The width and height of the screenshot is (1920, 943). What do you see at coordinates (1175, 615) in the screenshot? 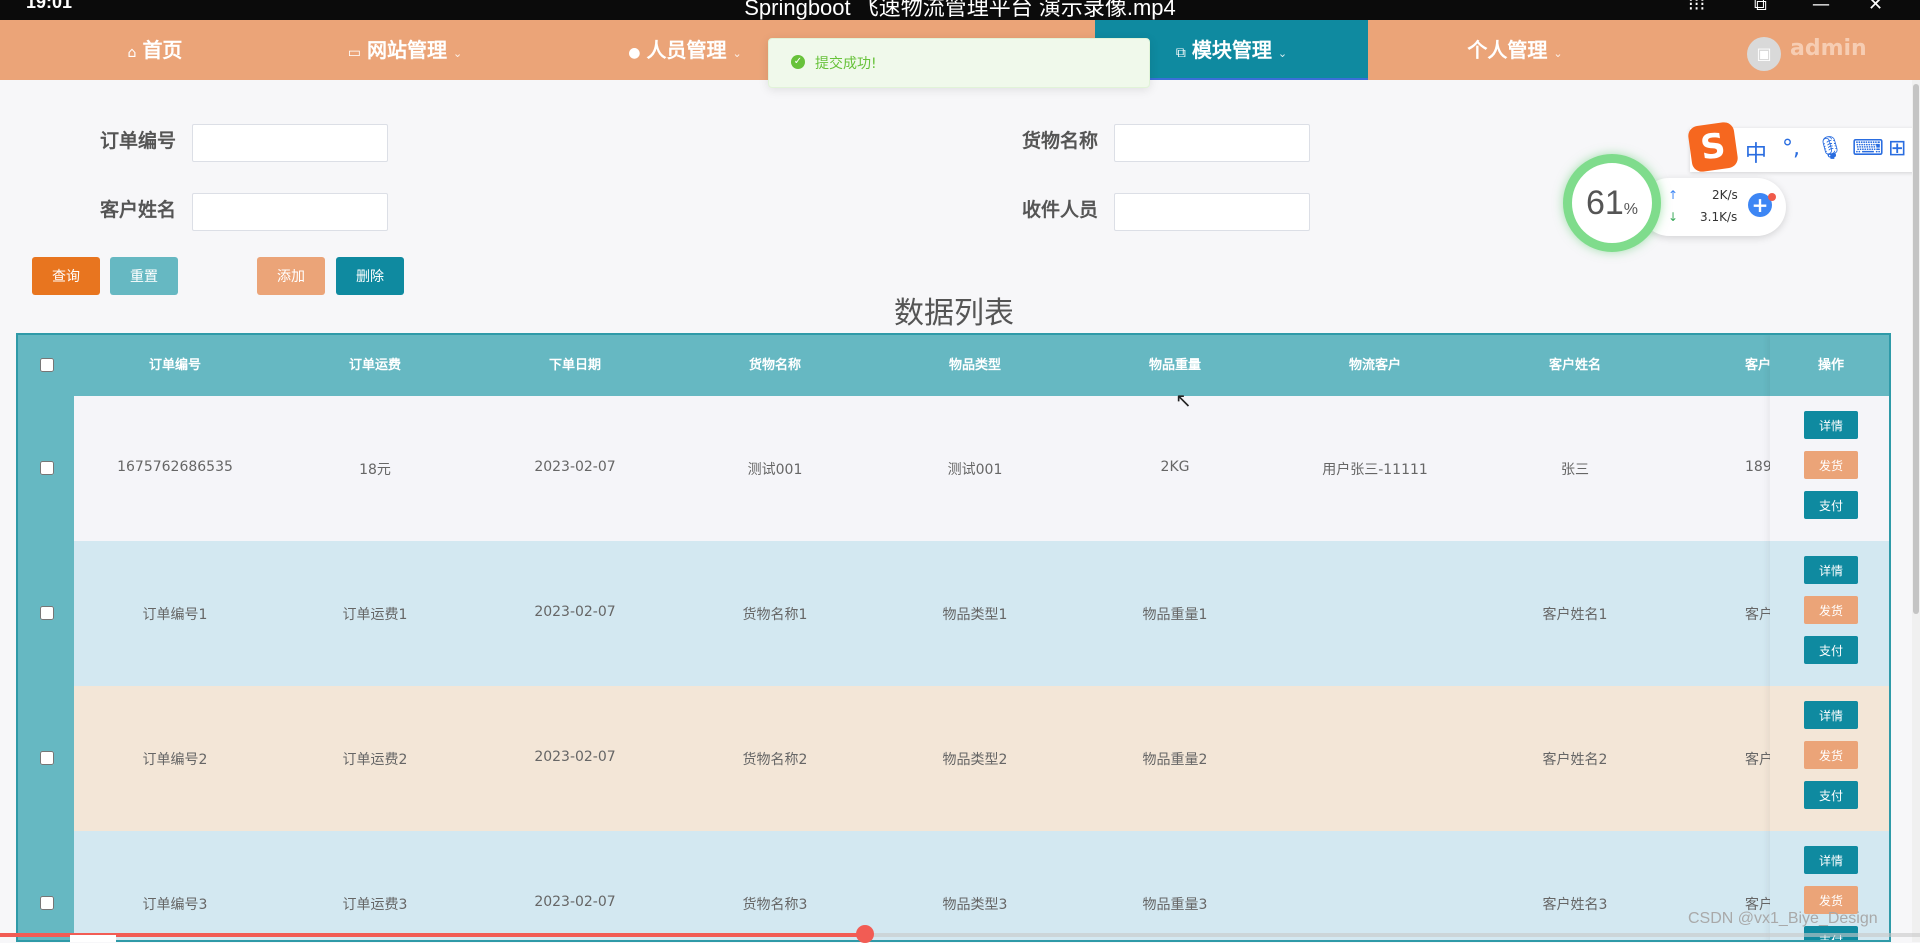
I see `cell-weight: 物品重量1` at bounding box center [1175, 615].